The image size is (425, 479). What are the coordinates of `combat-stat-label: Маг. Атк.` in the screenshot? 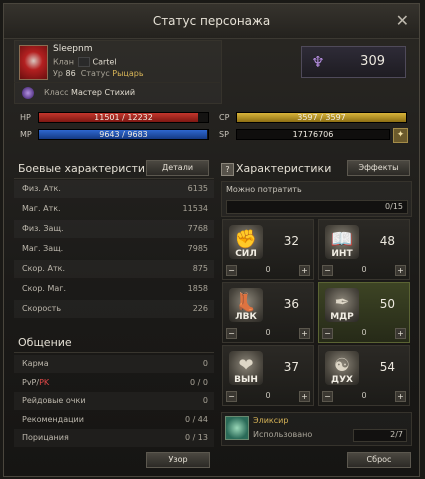 It's located at (41, 208).